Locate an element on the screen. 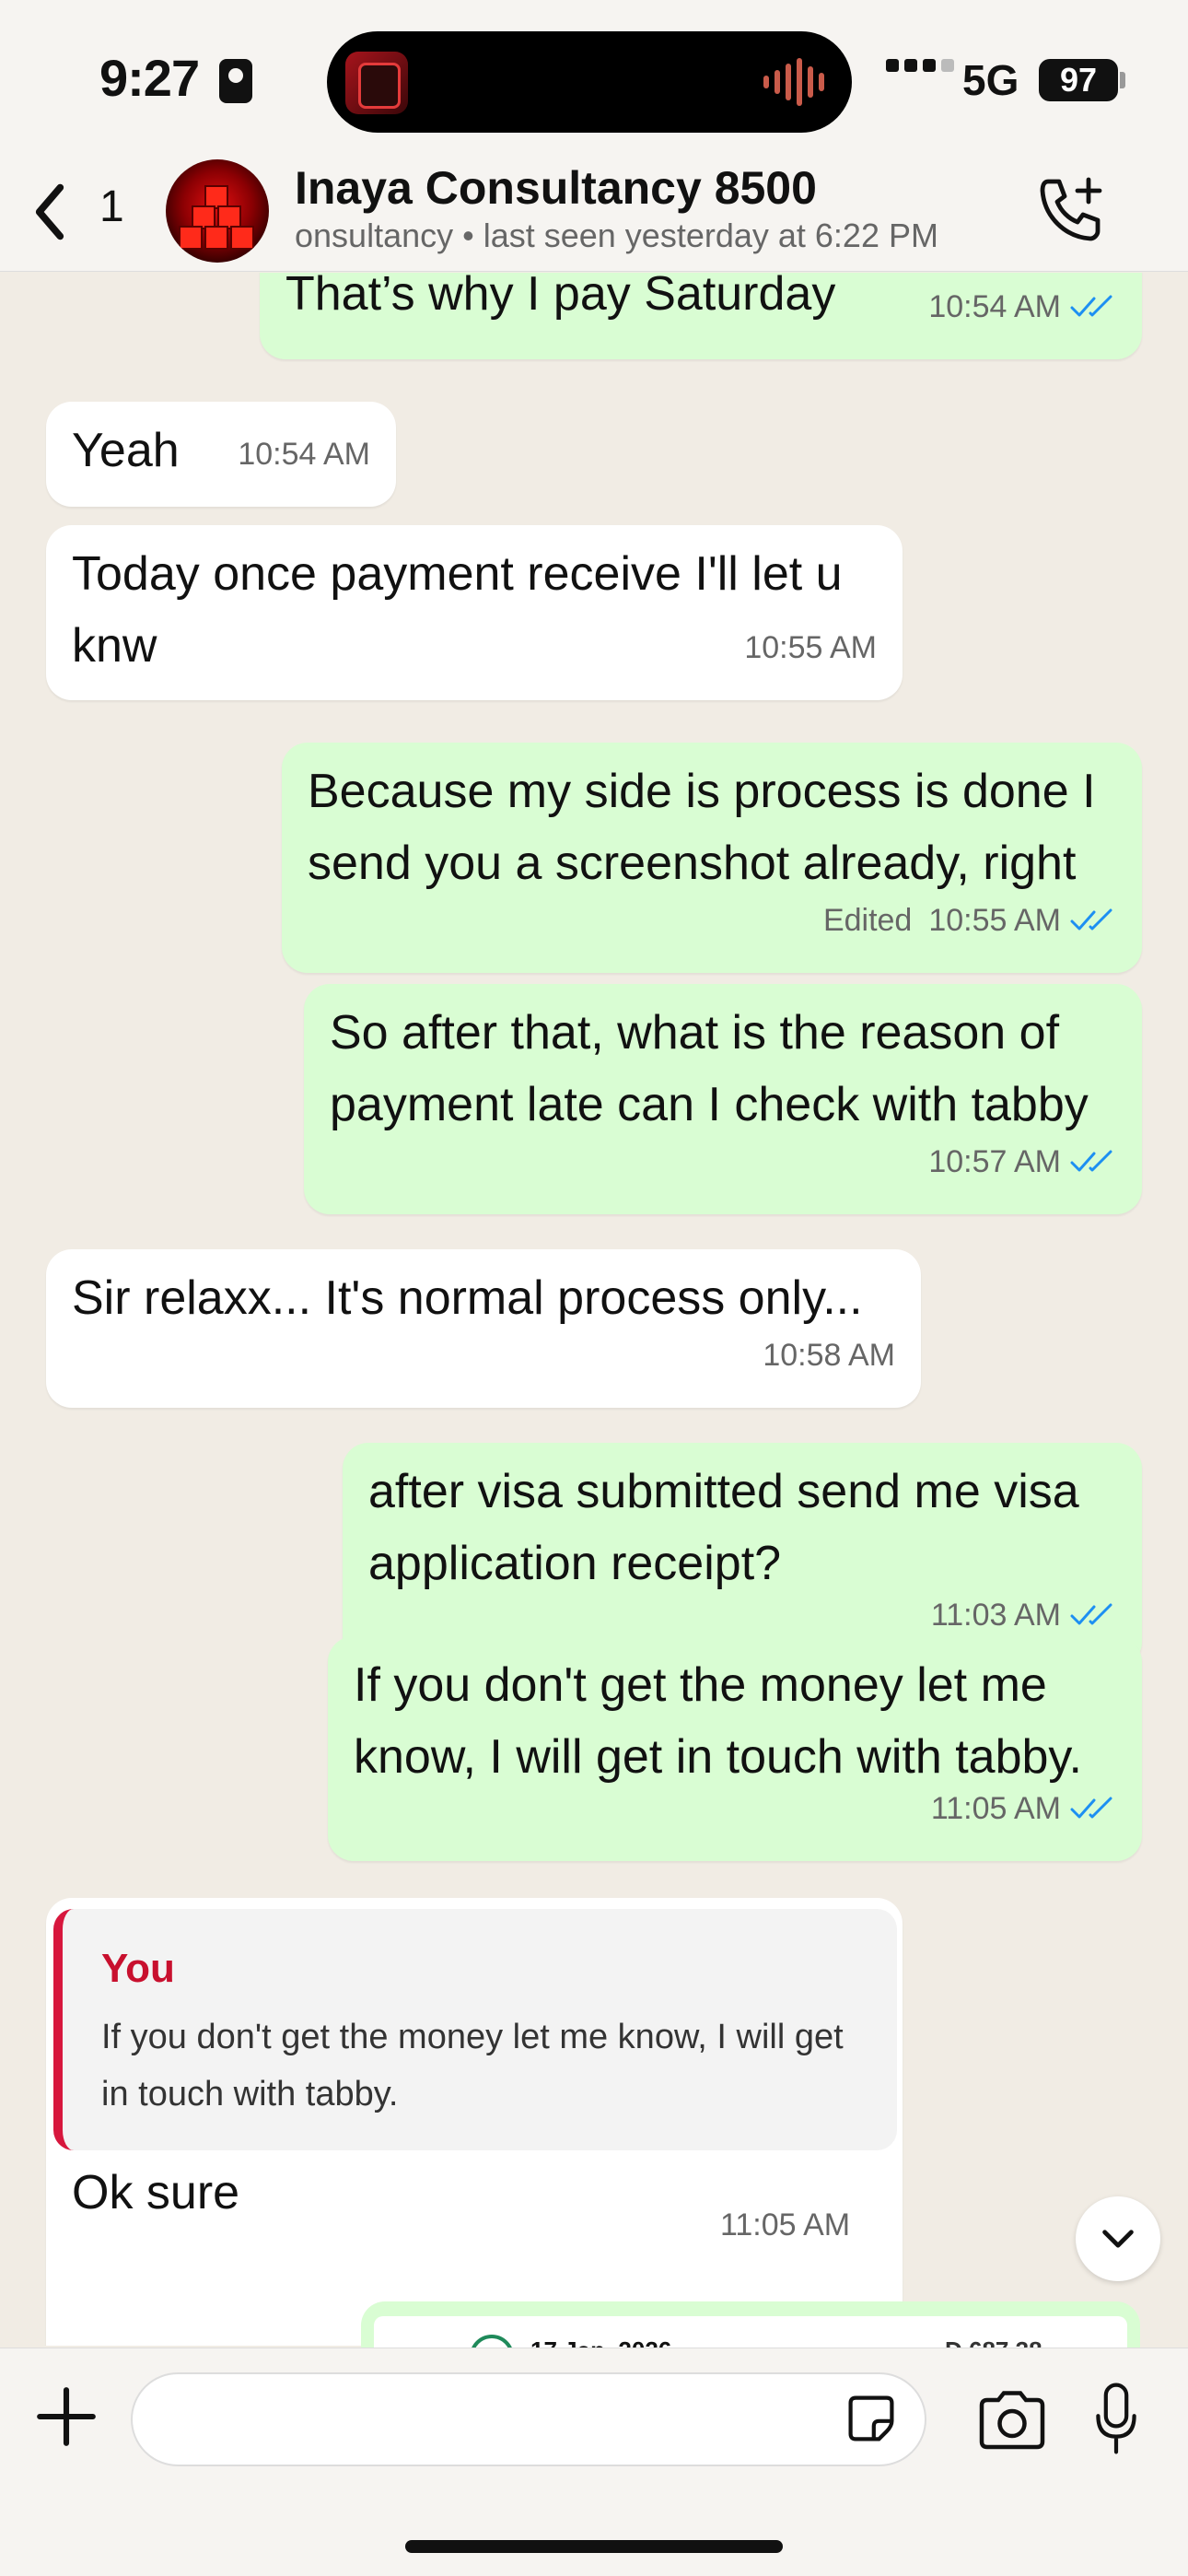 The width and height of the screenshot is (1188, 2576). dynamic-island is located at coordinates (589, 82).